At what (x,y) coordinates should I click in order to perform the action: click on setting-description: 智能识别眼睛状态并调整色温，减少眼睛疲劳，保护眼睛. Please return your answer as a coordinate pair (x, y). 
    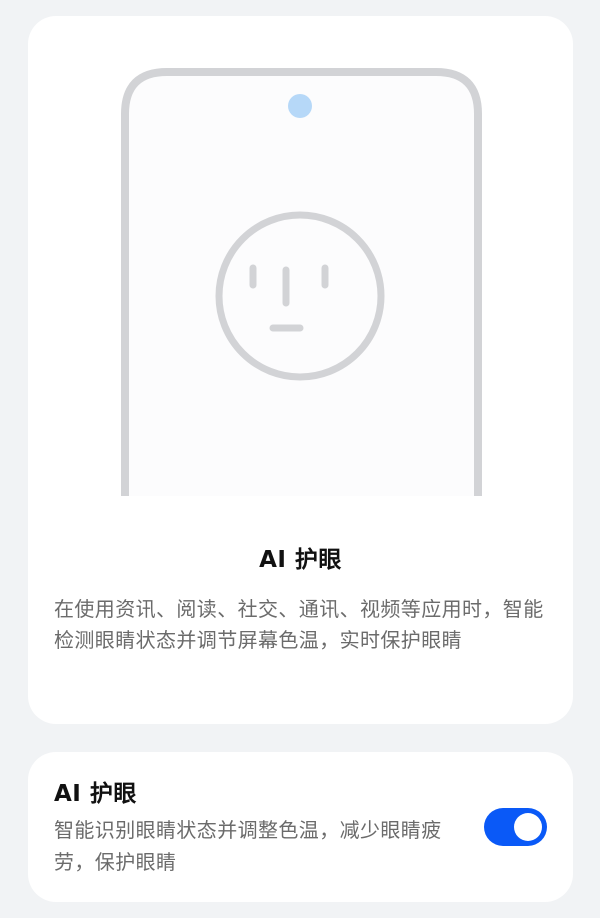
    Looking at the image, I should click on (248, 846).